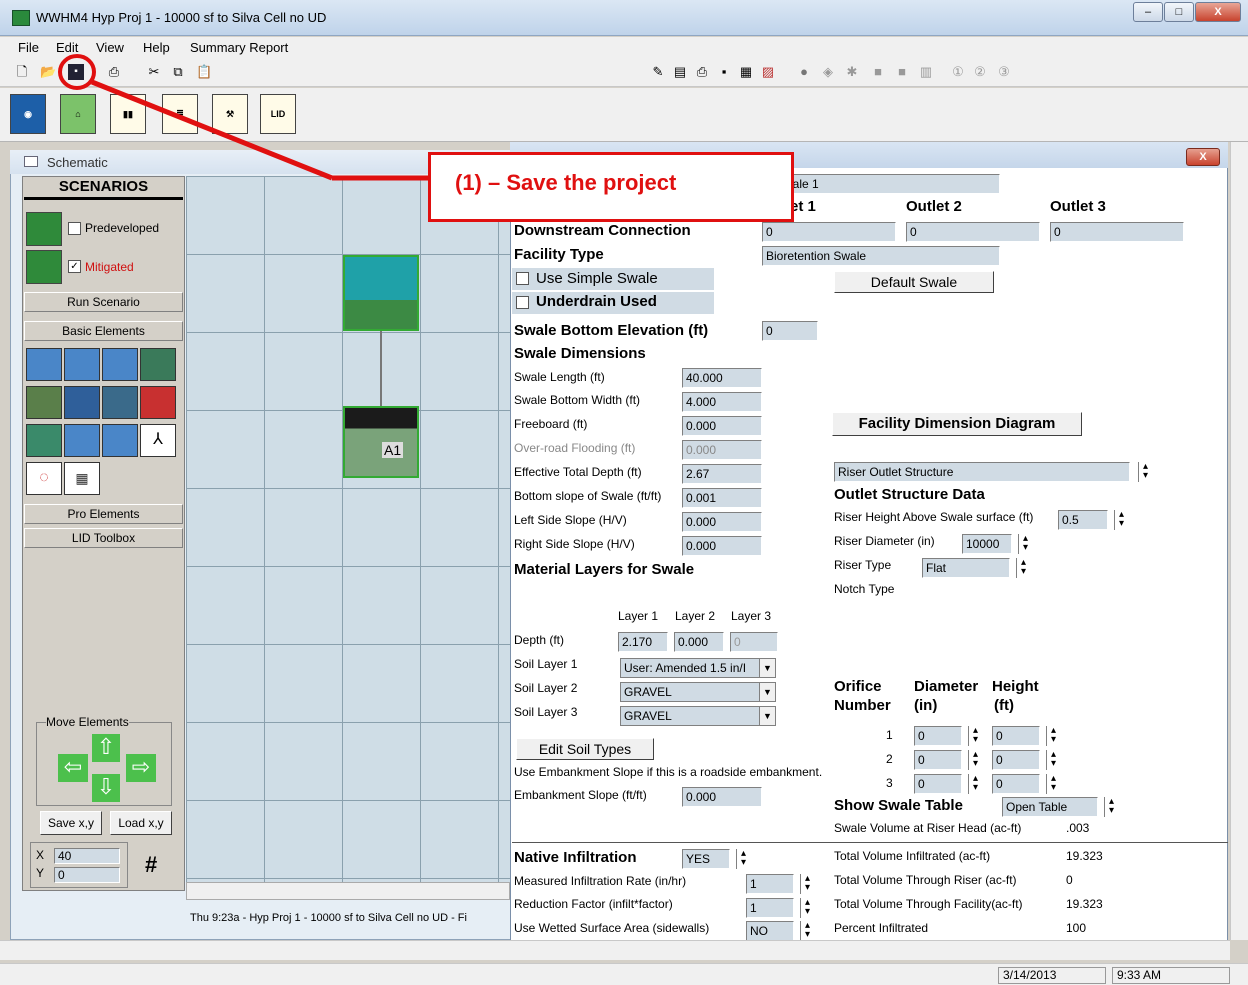  Describe the element at coordinates (1239, 541) in the screenshot. I see `vertical-scrollbar` at that location.